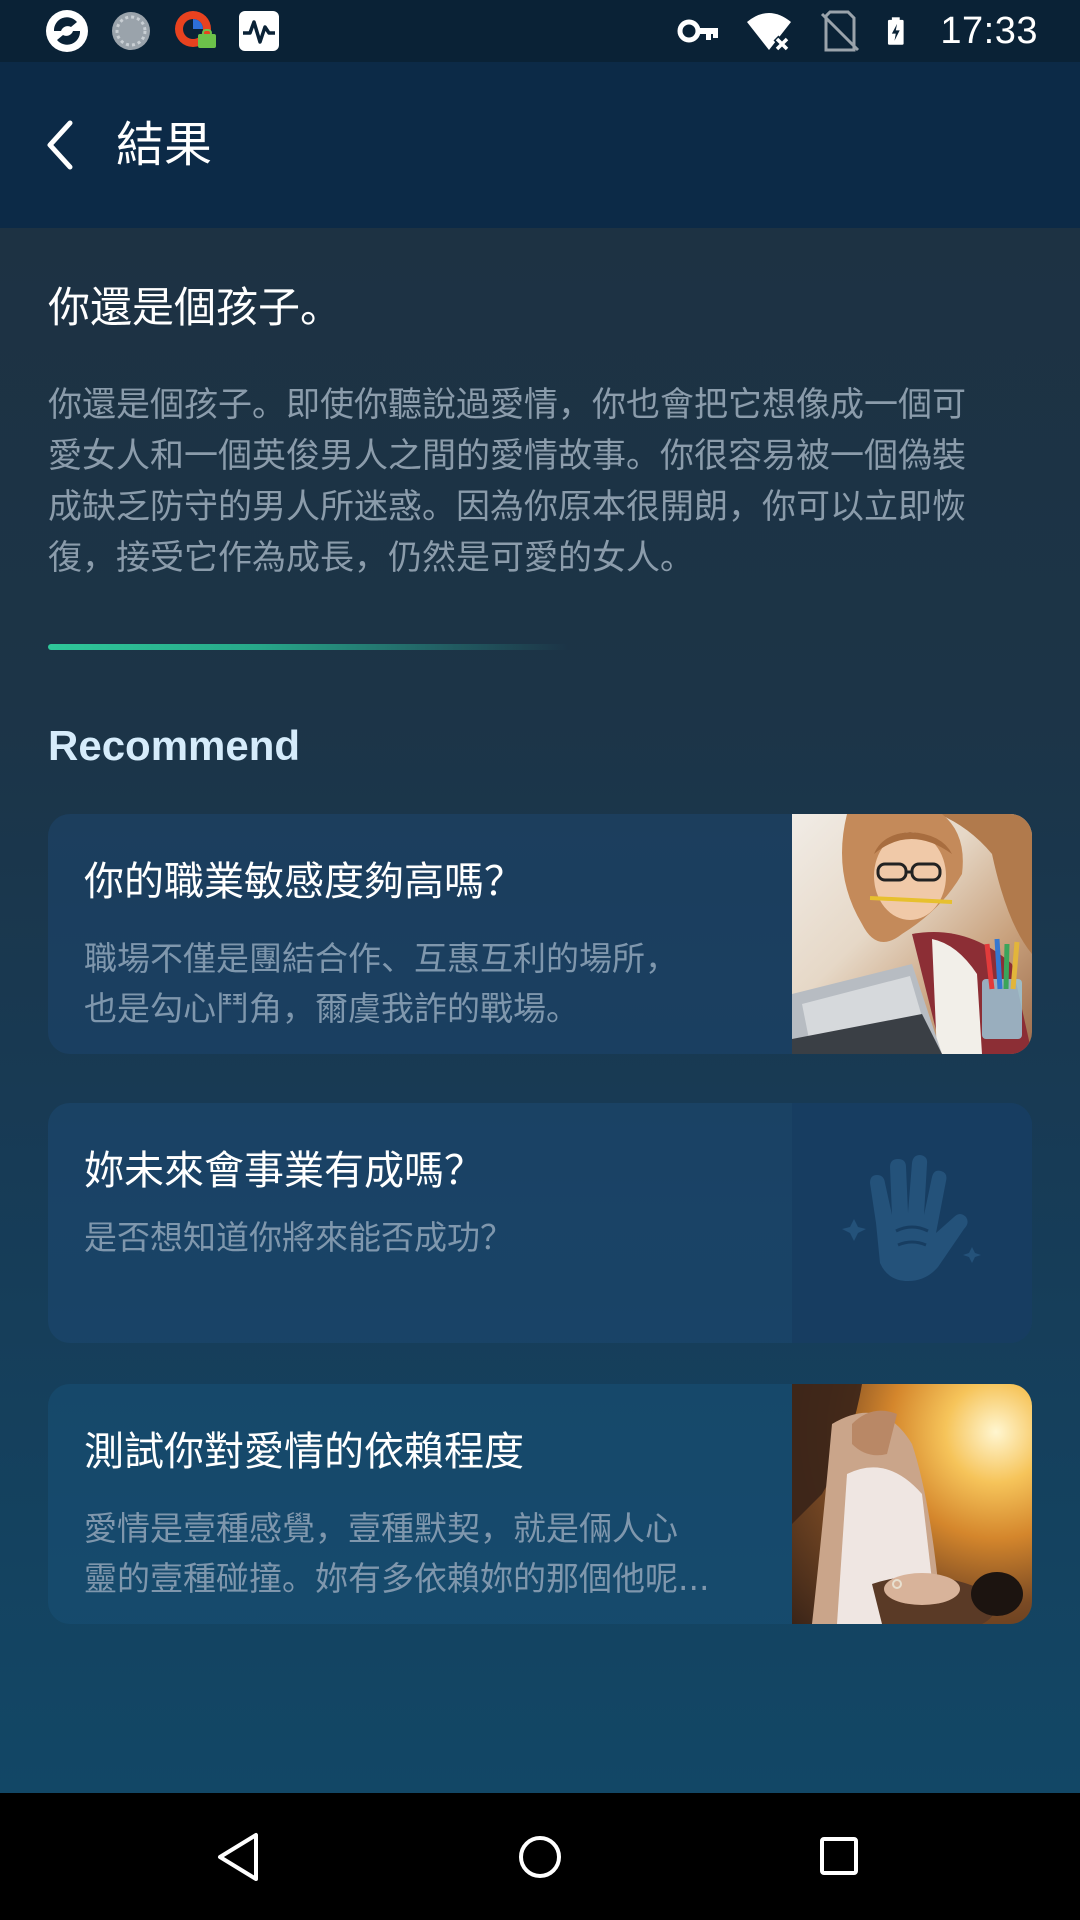 This screenshot has width=1080, height=1920. What do you see at coordinates (840, 31) in the screenshot?
I see `no-sim-icon` at bounding box center [840, 31].